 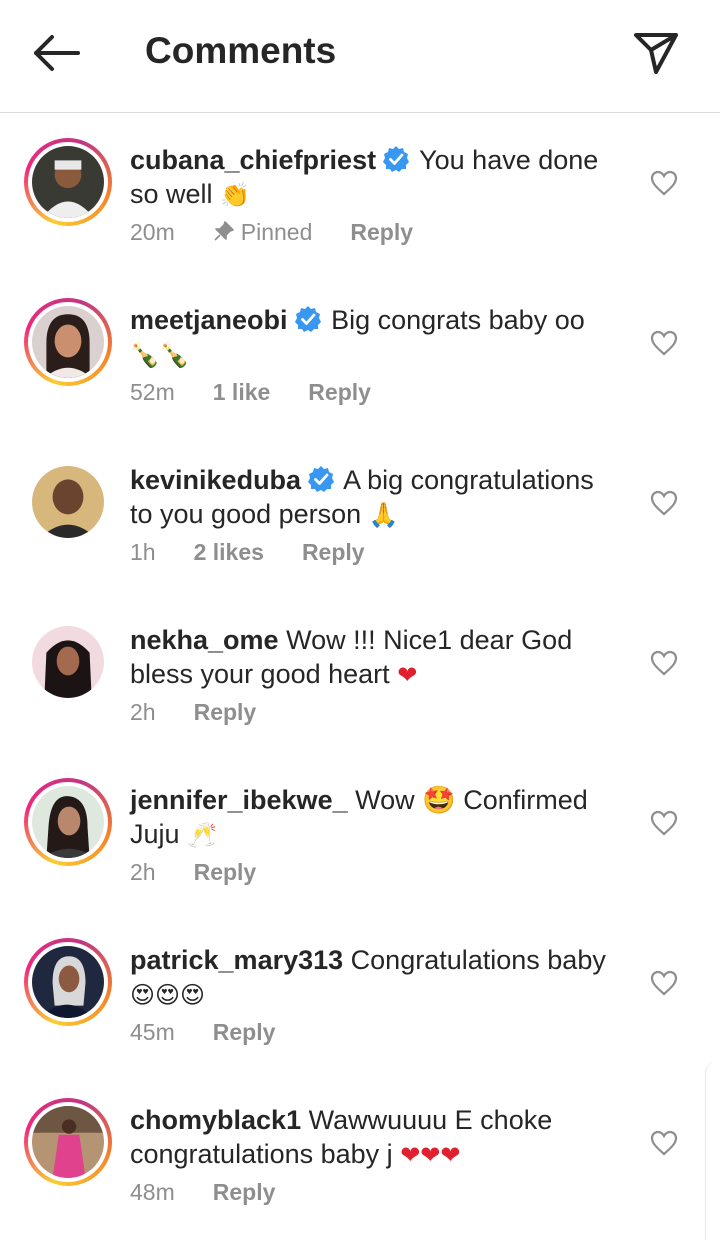 I want to click on emoji: 😍😍😍, so click(x=168, y=995).